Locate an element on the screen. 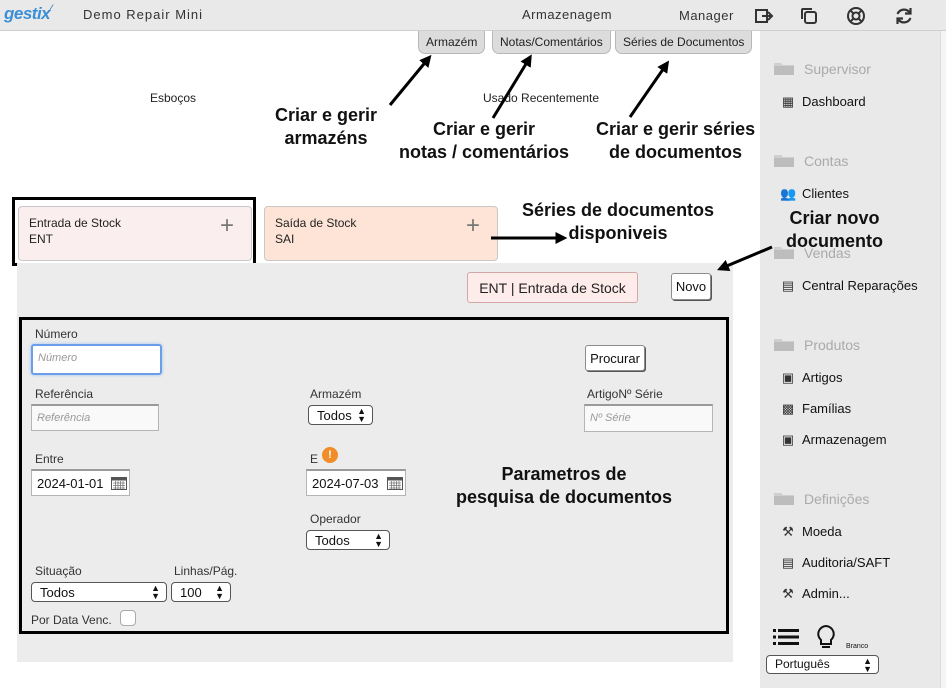  annotation-line: disponiveis is located at coordinates (618, 233).